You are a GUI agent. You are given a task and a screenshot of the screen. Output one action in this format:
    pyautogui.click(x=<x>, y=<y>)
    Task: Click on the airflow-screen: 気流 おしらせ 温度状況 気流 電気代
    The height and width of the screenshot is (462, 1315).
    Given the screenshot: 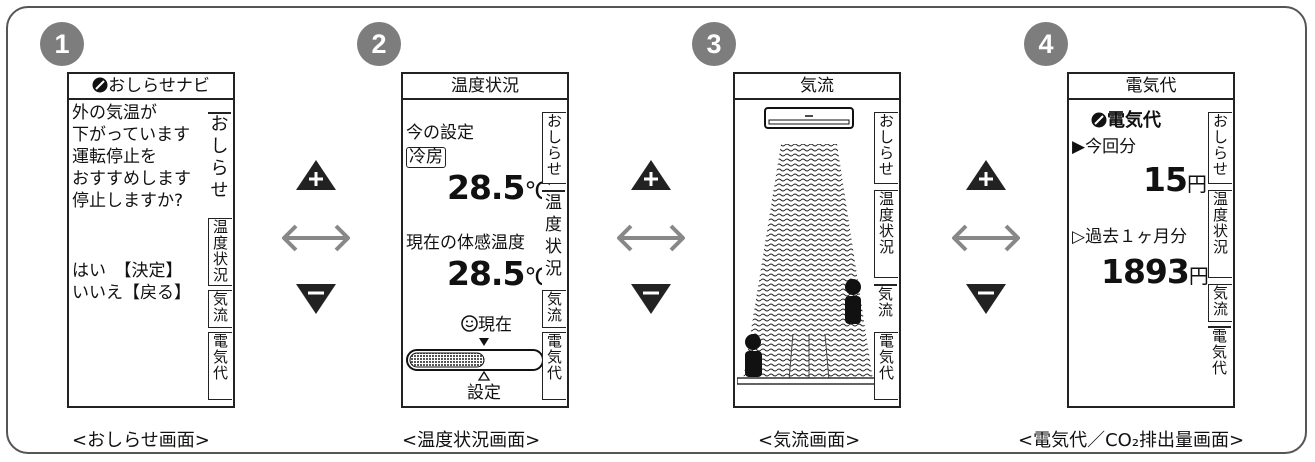 What is the action you would take?
    pyautogui.click(x=817, y=240)
    